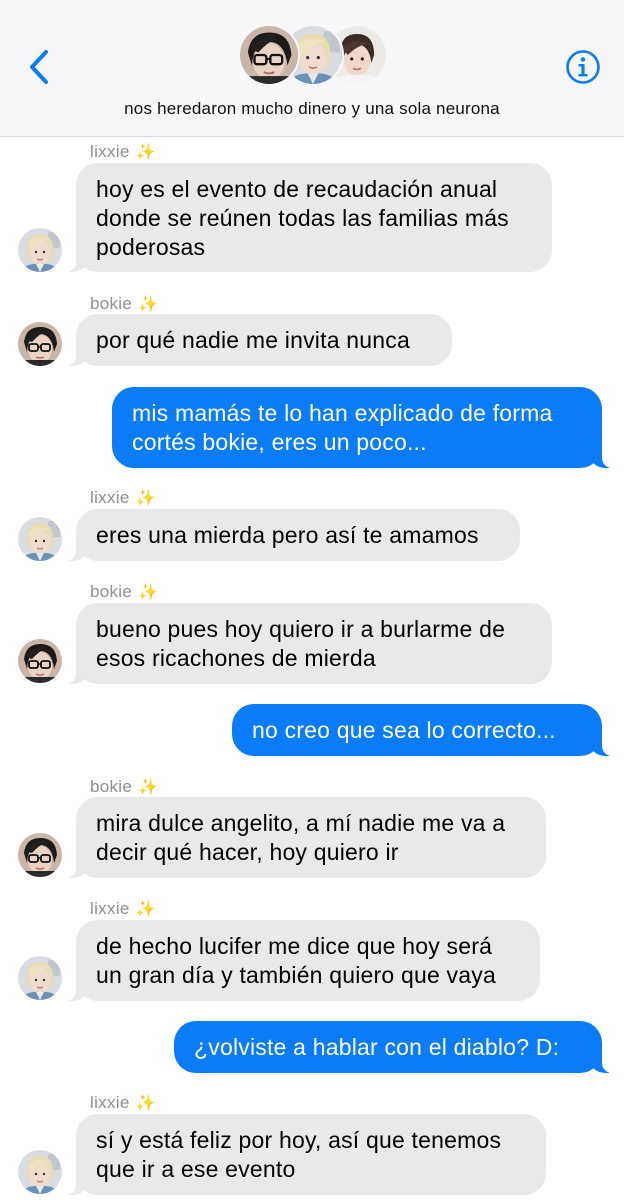 The width and height of the screenshot is (624, 1200). I want to click on message-bubble-incoming: eres una mierda pero así te amamos, so click(293, 535).